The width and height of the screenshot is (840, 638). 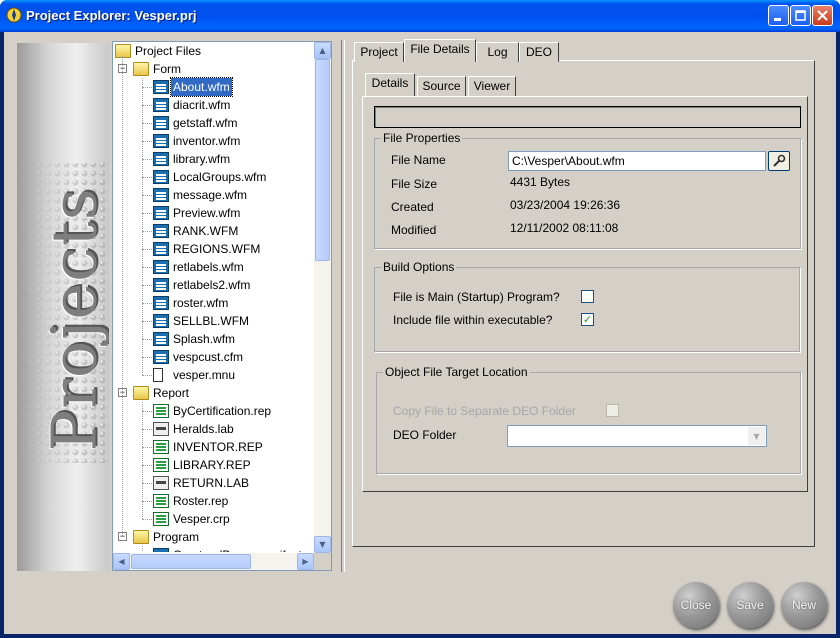 I want to click on tab-deo: DEO, so click(x=539, y=52).